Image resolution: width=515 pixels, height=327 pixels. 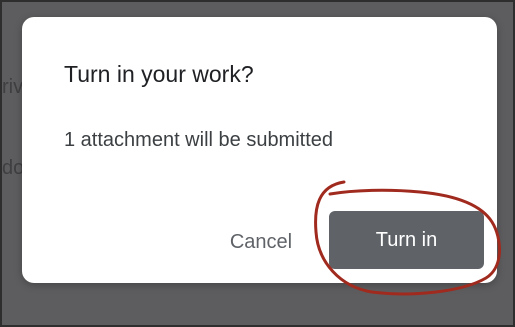 What do you see at coordinates (199, 140) in the screenshot?
I see `dialog-message: 1 attachment will be submitted` at bounding box center [199, 140].